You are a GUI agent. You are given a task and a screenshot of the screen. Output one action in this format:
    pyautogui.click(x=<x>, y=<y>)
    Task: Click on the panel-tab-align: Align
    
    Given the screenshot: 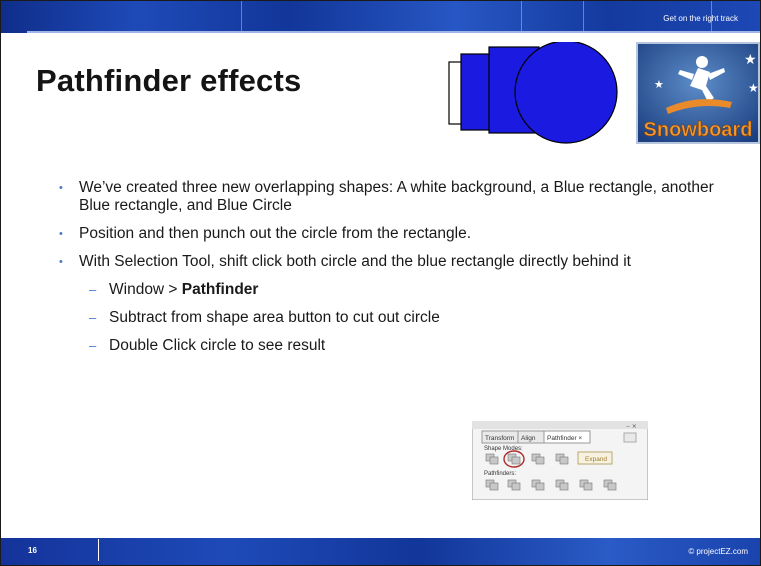 What is the action you would take?
    pyautogui.click(x=528, y=438)
    